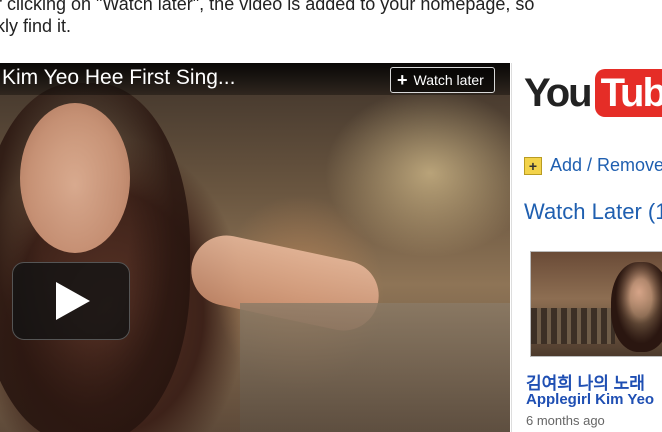 The width and height of the screenshot is (662, 432). I want to click on youtube-logo: You Tube, so click(593, 93).